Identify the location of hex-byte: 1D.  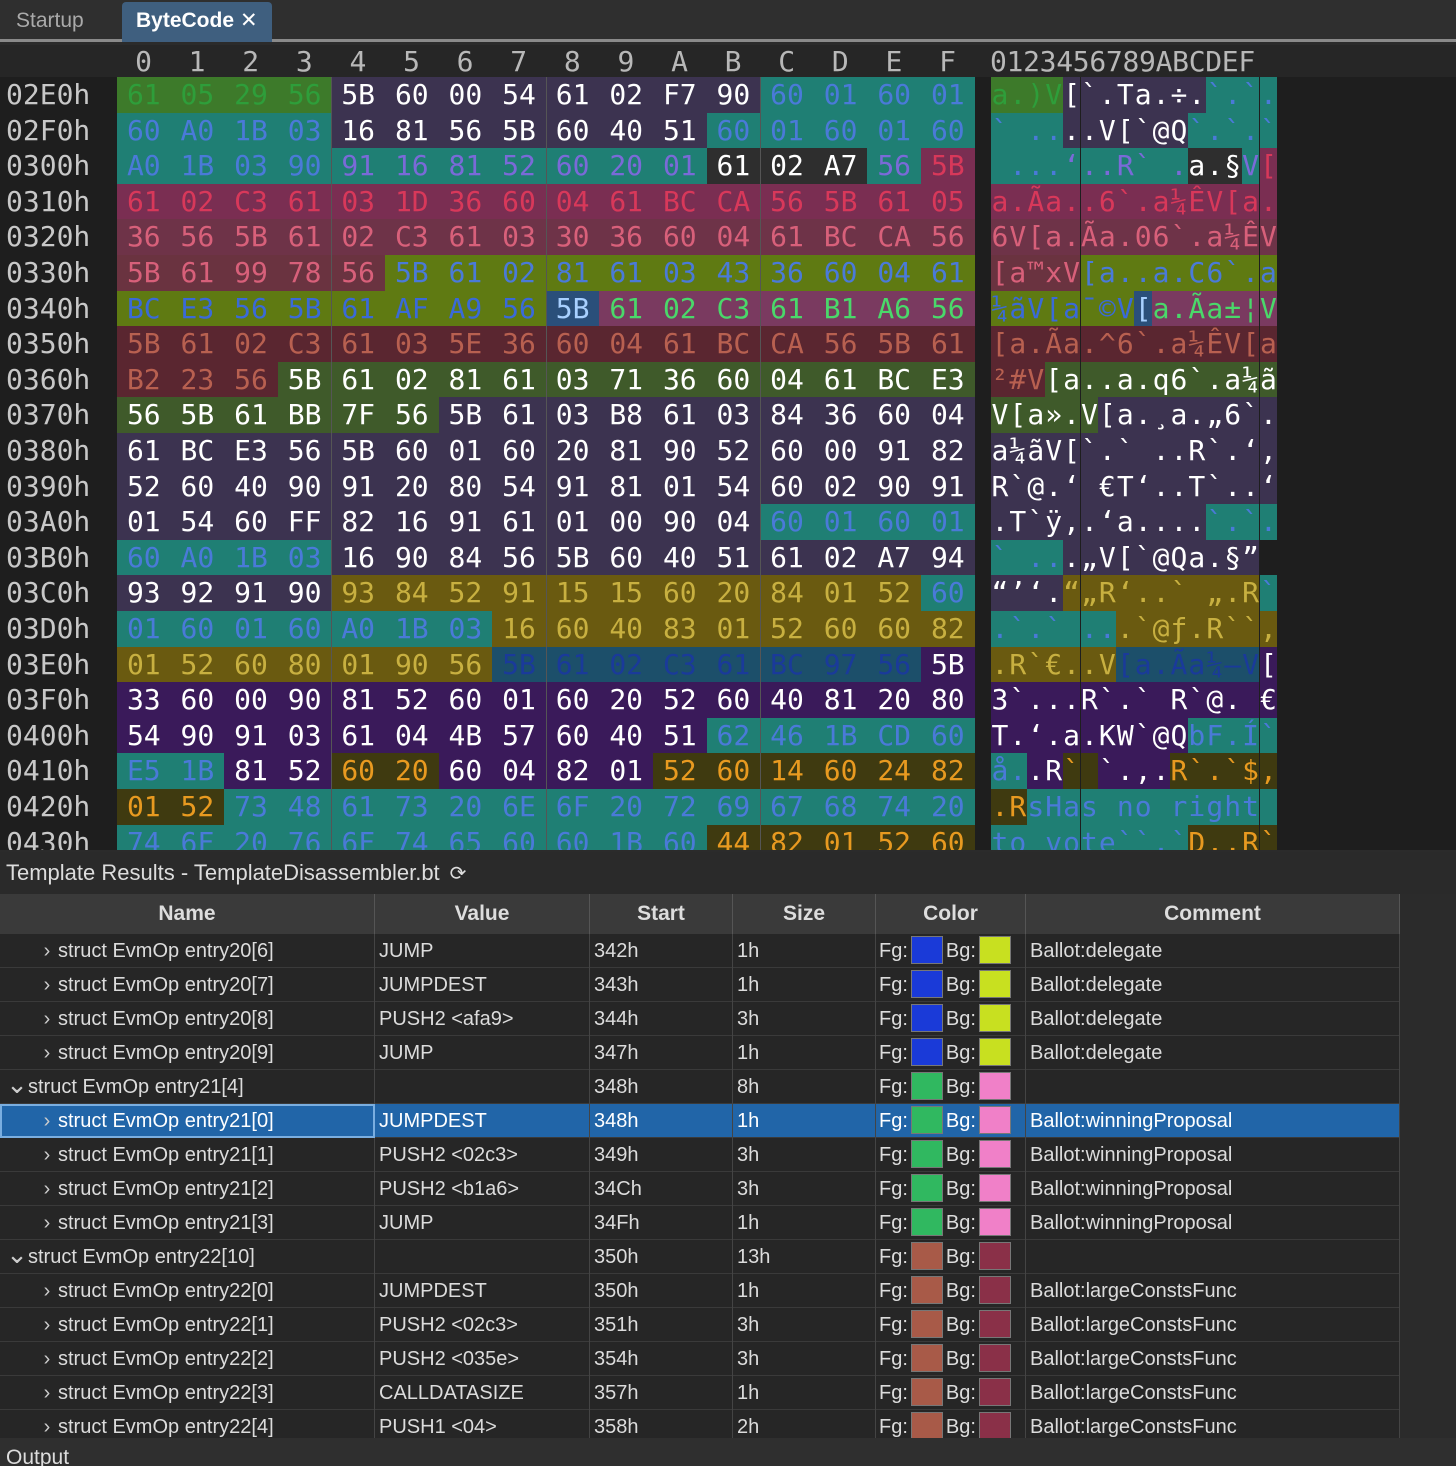
(412, 201).